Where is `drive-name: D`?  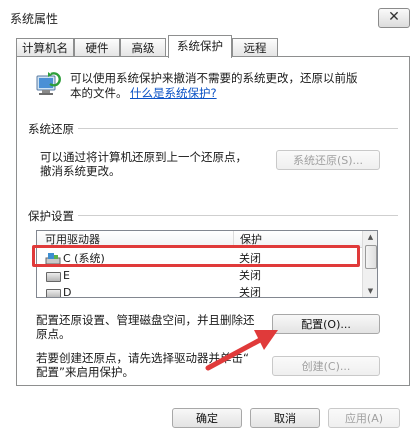 drive-name: D is located at coordinates (67, 292).